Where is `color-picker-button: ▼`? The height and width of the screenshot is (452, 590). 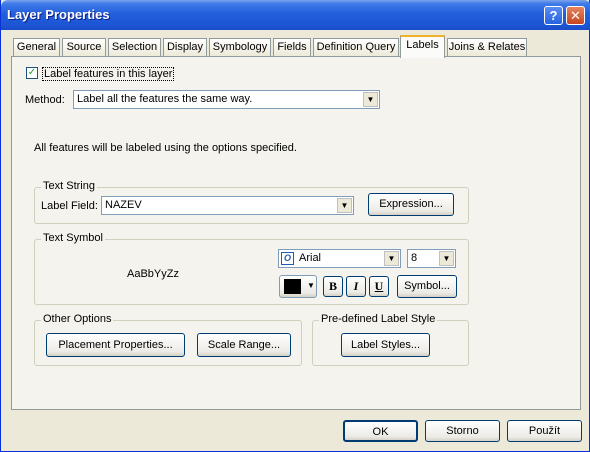
color-picker-button: ▼ is located at coordinates (298, 286).